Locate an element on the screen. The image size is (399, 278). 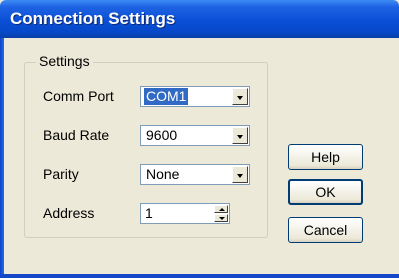
spin-up-icon is located at coordinates (222, 209).